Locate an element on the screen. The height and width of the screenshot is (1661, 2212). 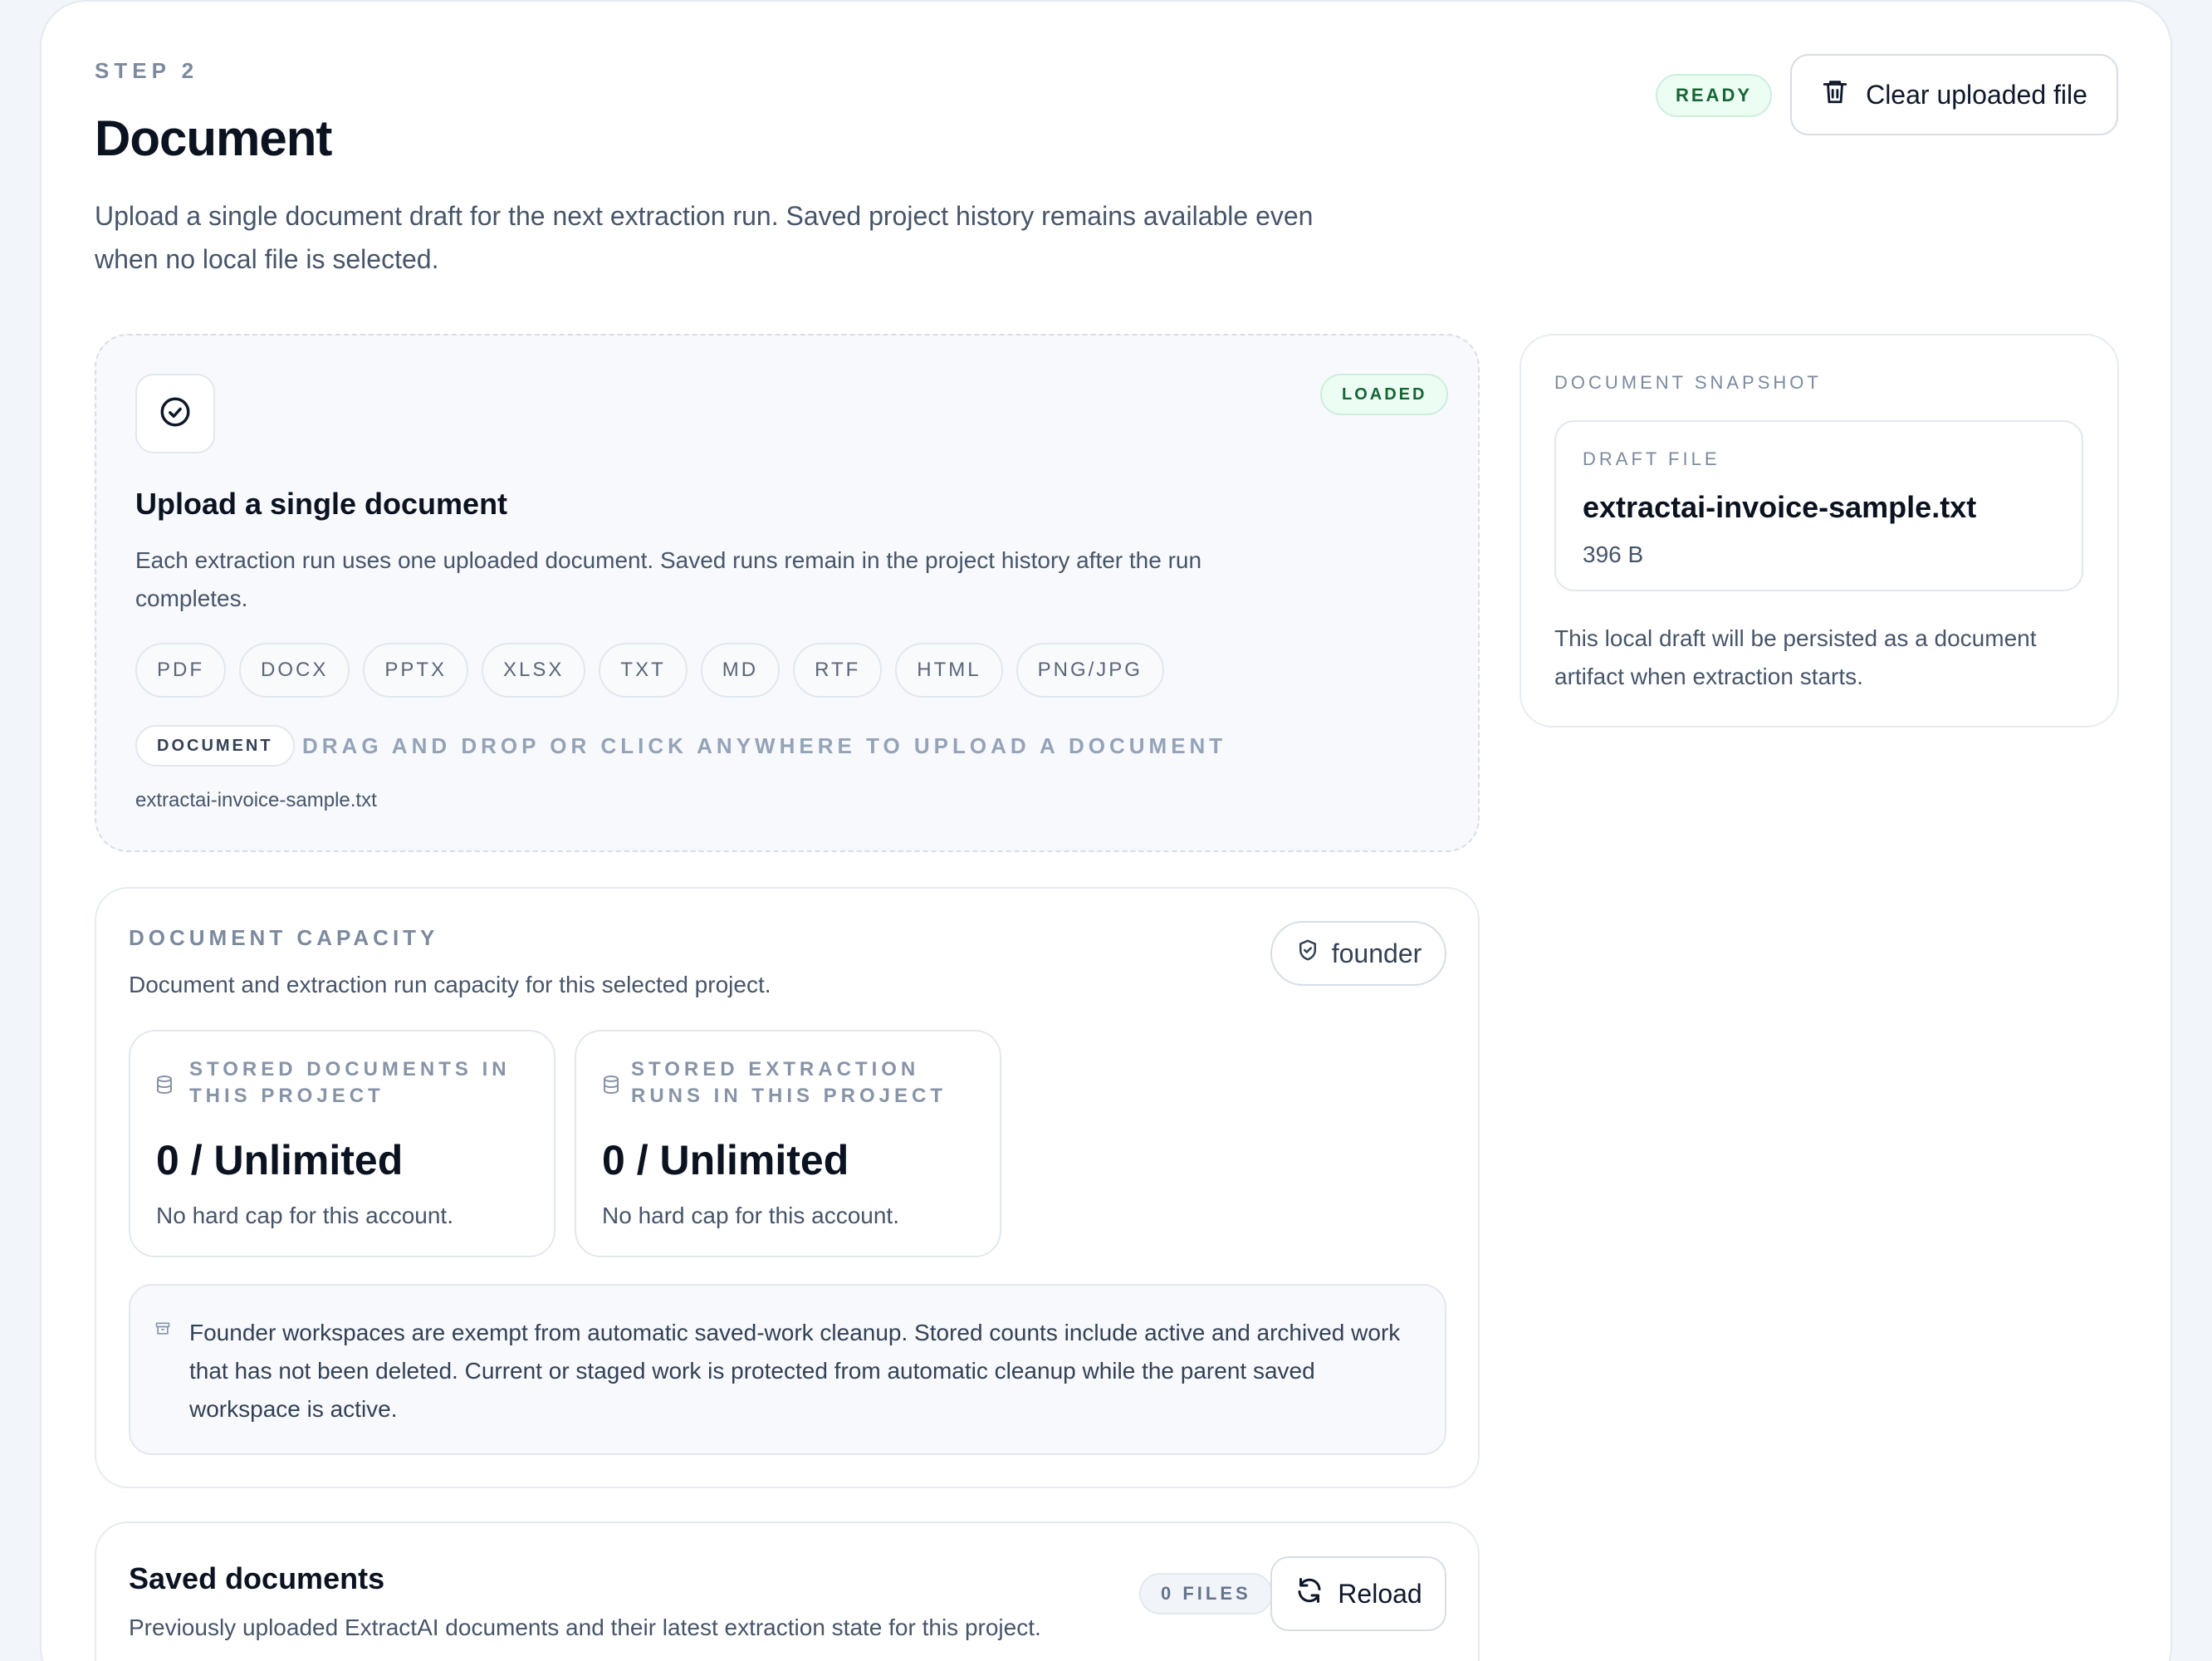
clear-button-label: Clear uploaded file is located at coordinates (1977, 94).